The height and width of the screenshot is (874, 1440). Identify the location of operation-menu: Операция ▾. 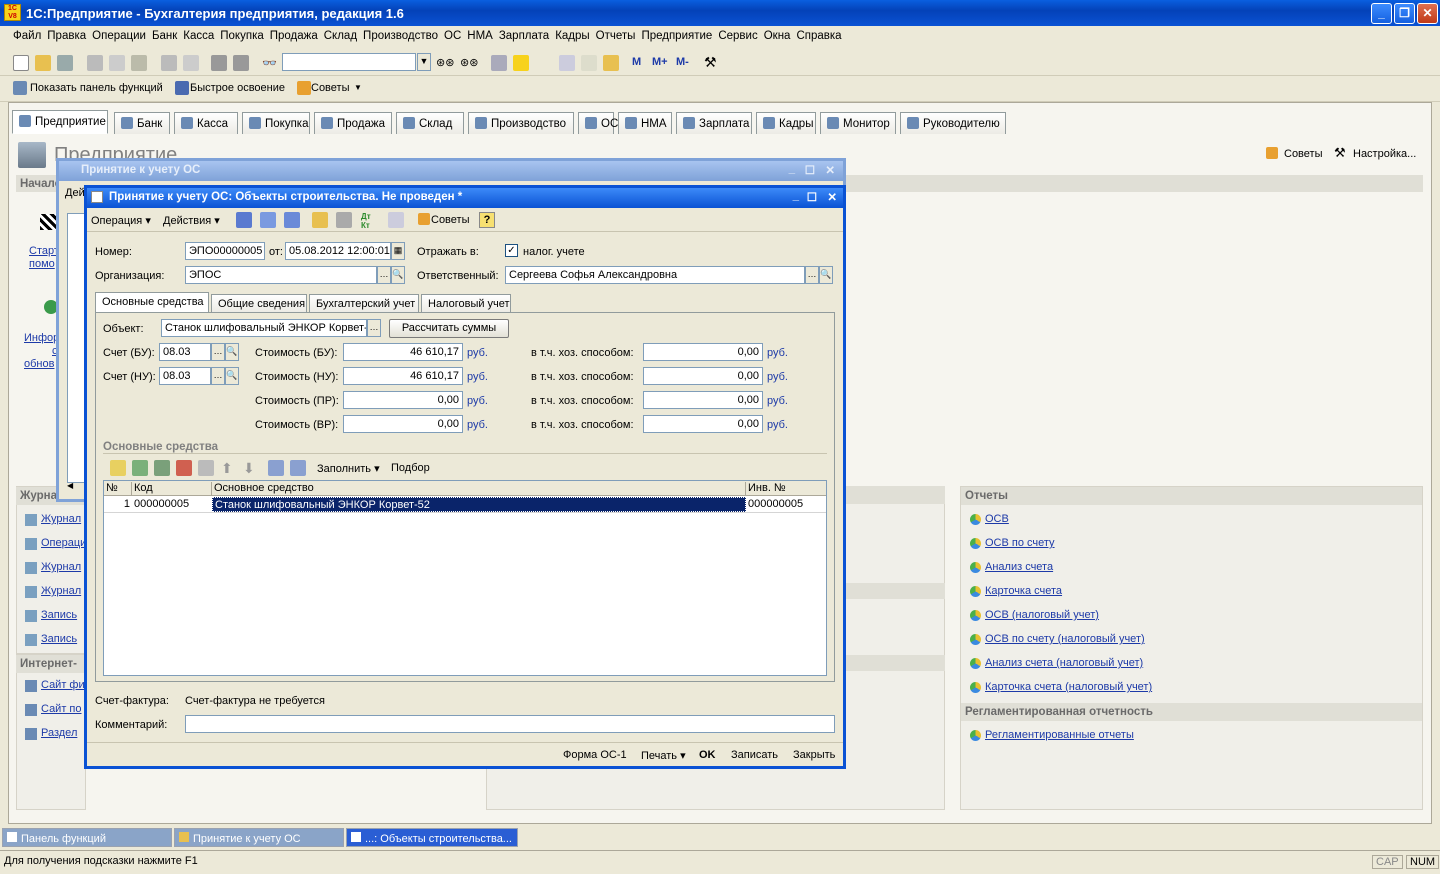
(121, 220).